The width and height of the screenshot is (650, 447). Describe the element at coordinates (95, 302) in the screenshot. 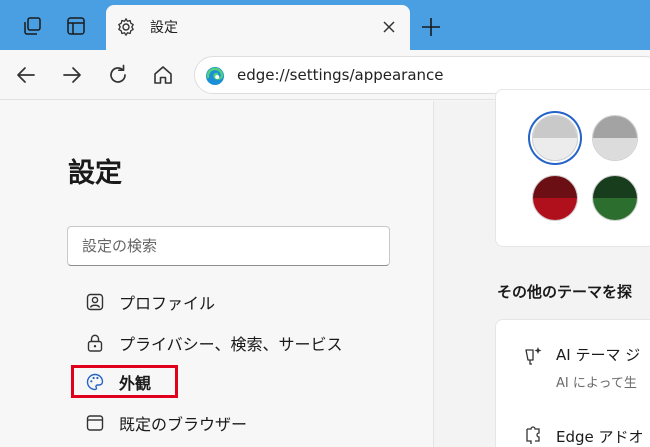

I see `profile-icon` at that location.